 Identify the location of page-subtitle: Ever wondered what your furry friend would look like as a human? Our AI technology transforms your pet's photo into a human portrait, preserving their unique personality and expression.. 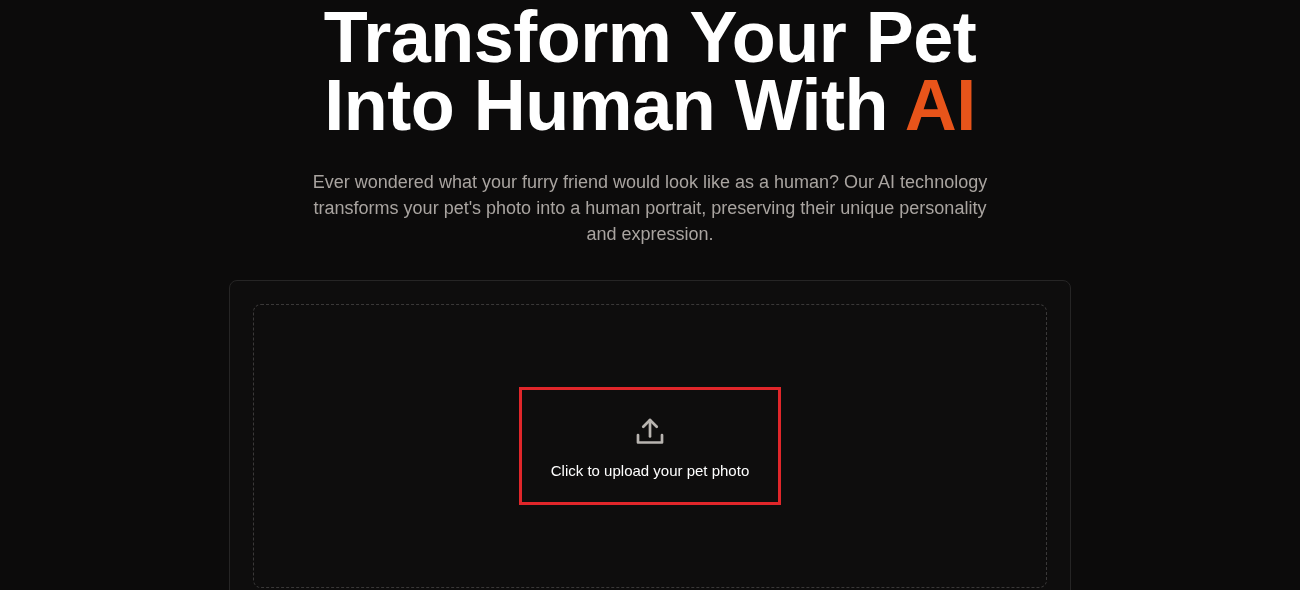
(650, 208).